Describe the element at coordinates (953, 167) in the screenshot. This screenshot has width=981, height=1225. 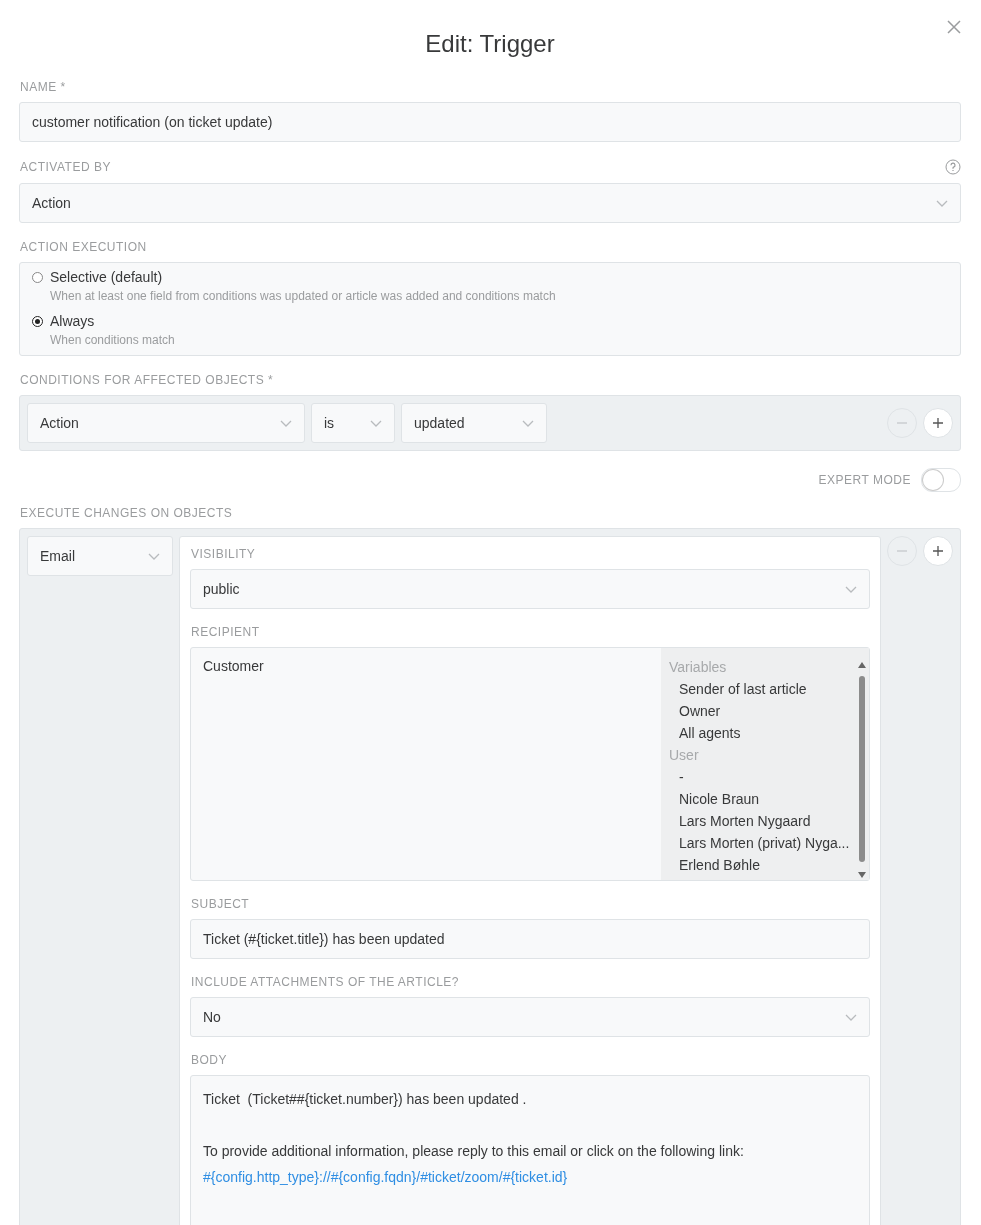
I see `help-icon` at that location.